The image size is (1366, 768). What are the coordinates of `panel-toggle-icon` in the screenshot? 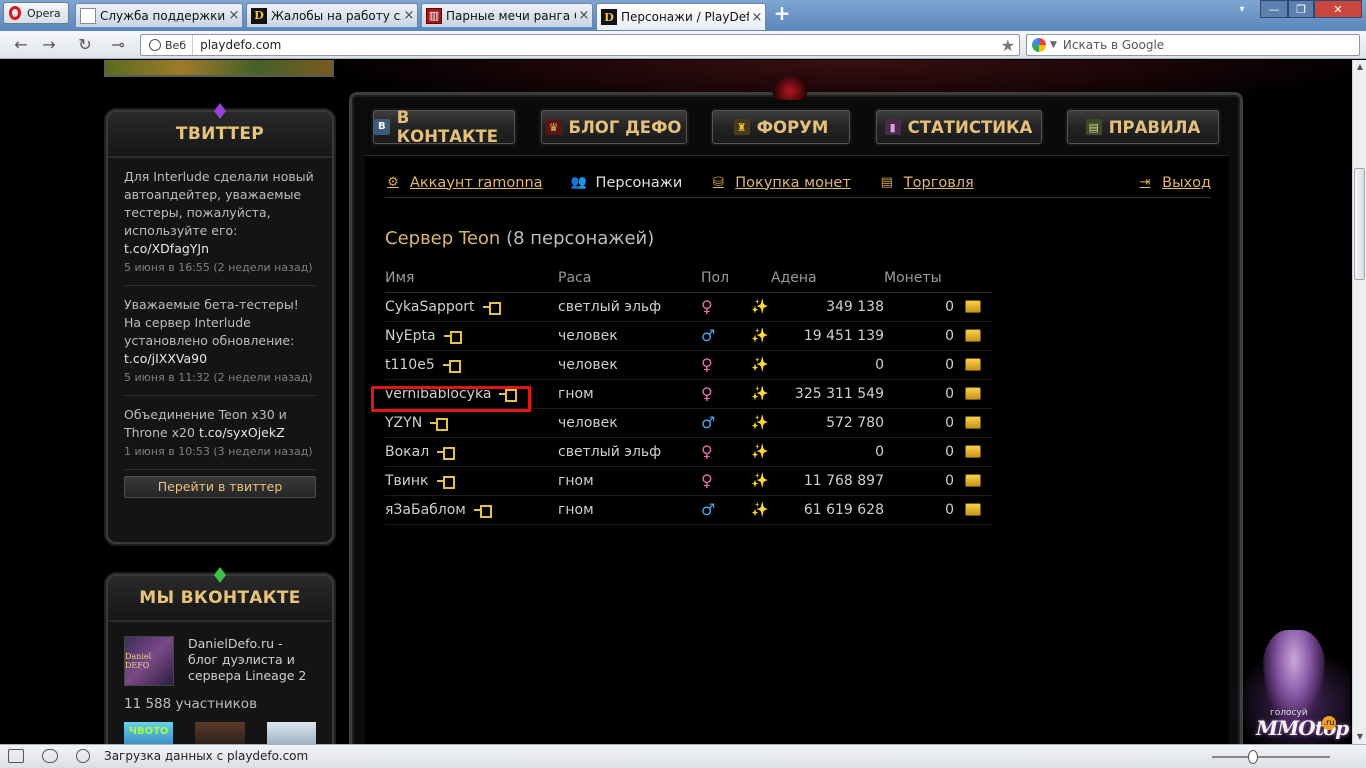 It's located at (16, 756).